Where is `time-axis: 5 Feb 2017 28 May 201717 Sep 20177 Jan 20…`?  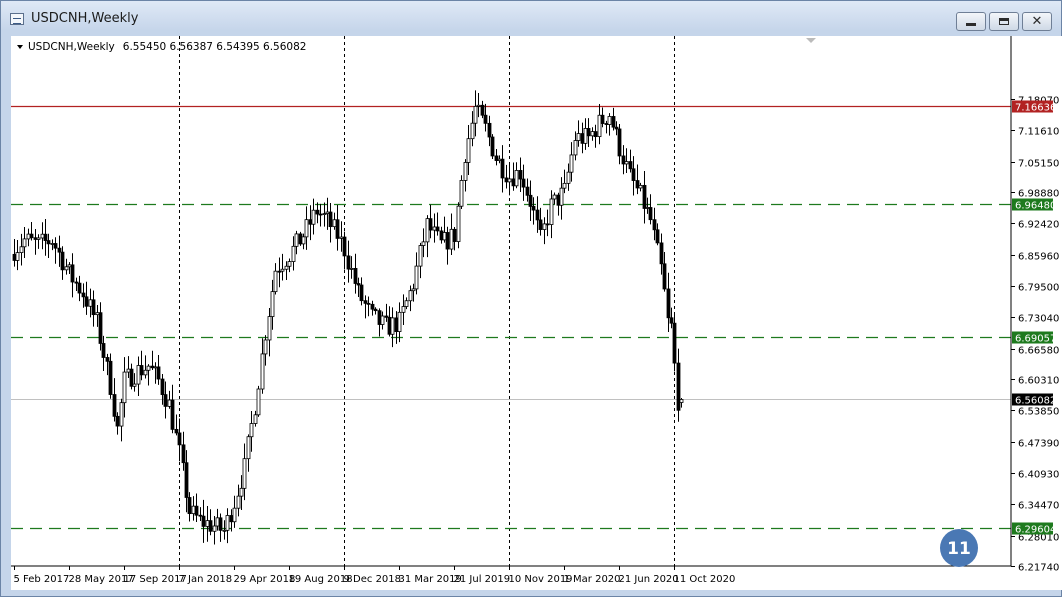 time-axis: 5 Feb 2017 28 May 201717 Sep 20177 Jan 20… is located at coordinates (375, 575).